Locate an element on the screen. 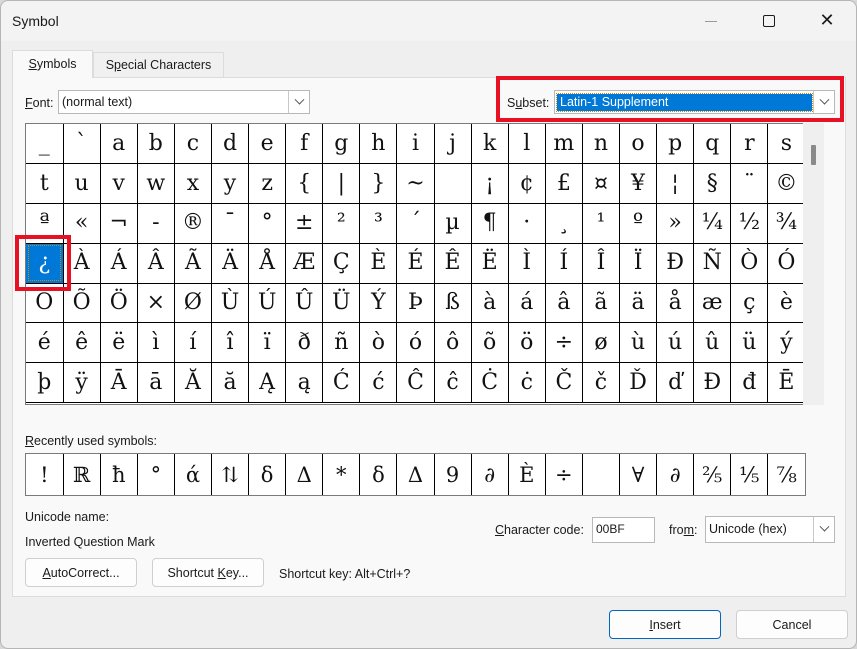 This screenshot has height=649, width=857. symbol-cell: þ is located at coordinates (45, 383).